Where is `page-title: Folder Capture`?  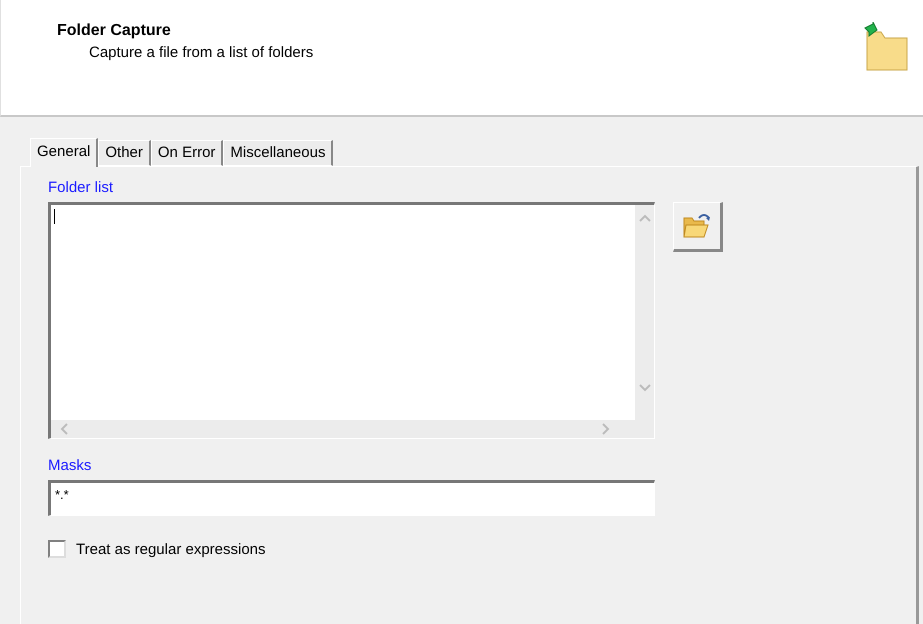 page-title: Folder Capture is located at coordinates (114, 31).